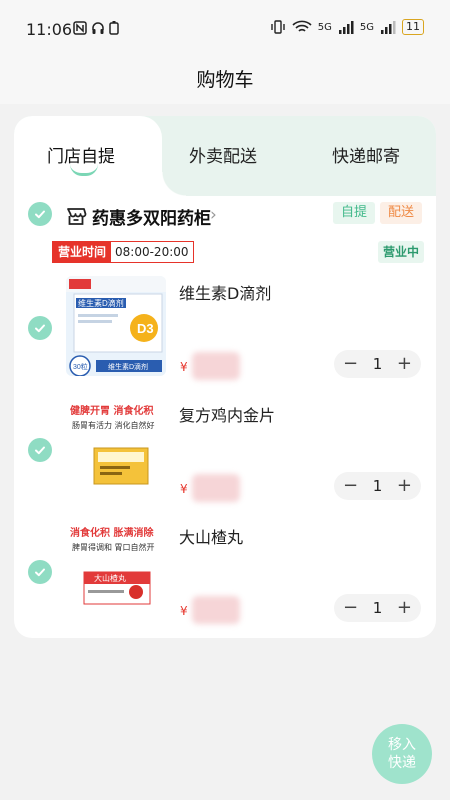  What do you see at coordinates (402, 763) in the screenshot?
I see `move-button-line2: 快递` at bounding box center [402, 763].